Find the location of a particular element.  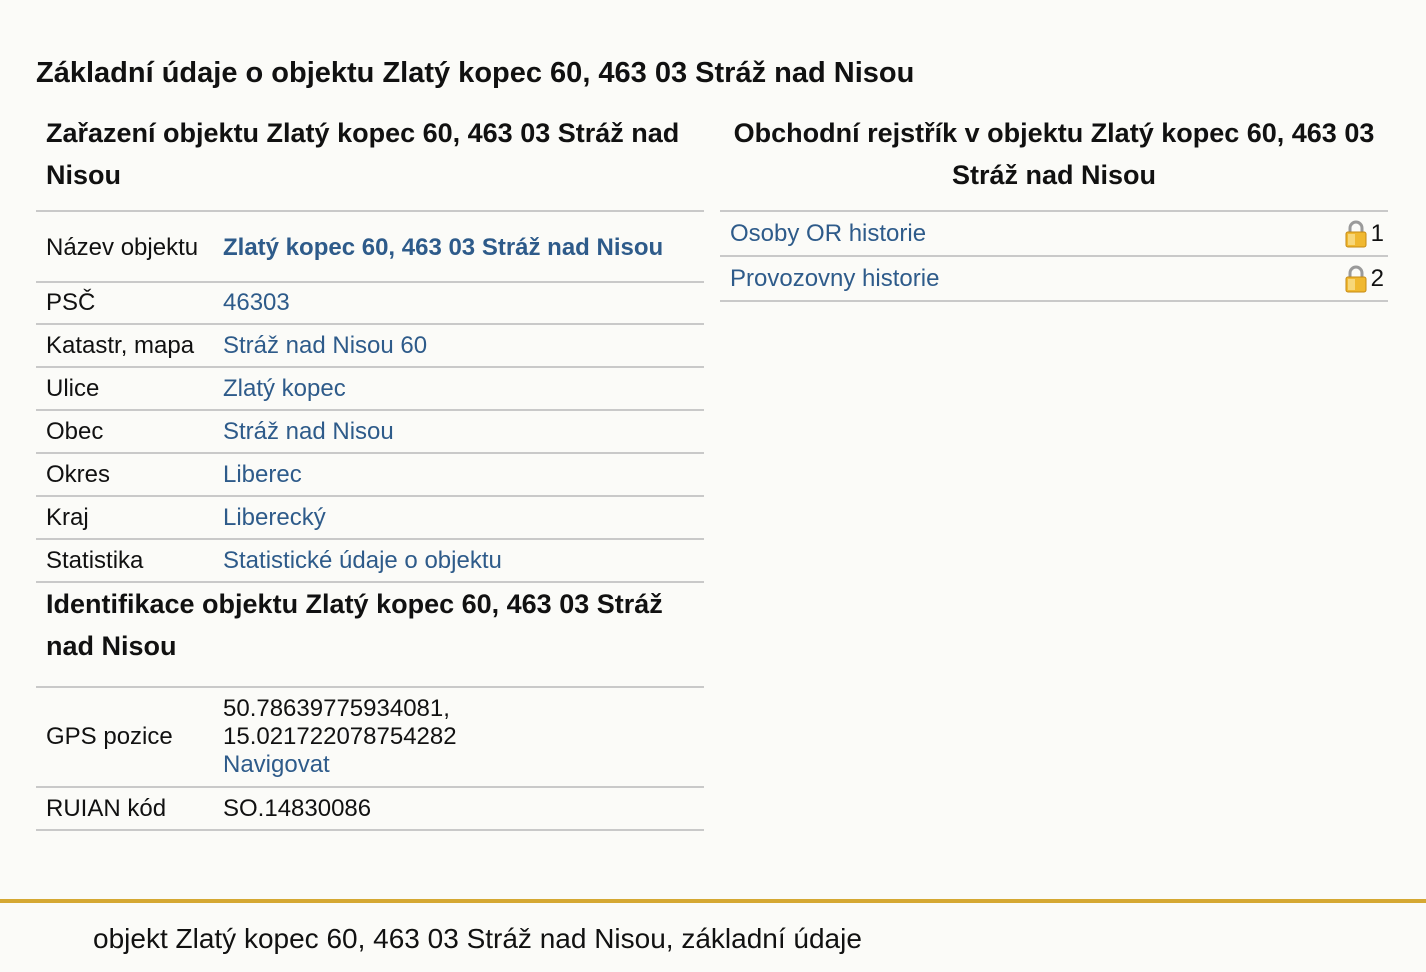

row-value-cell: Statistické údaje o objektu is located at coordinates (458, 560).